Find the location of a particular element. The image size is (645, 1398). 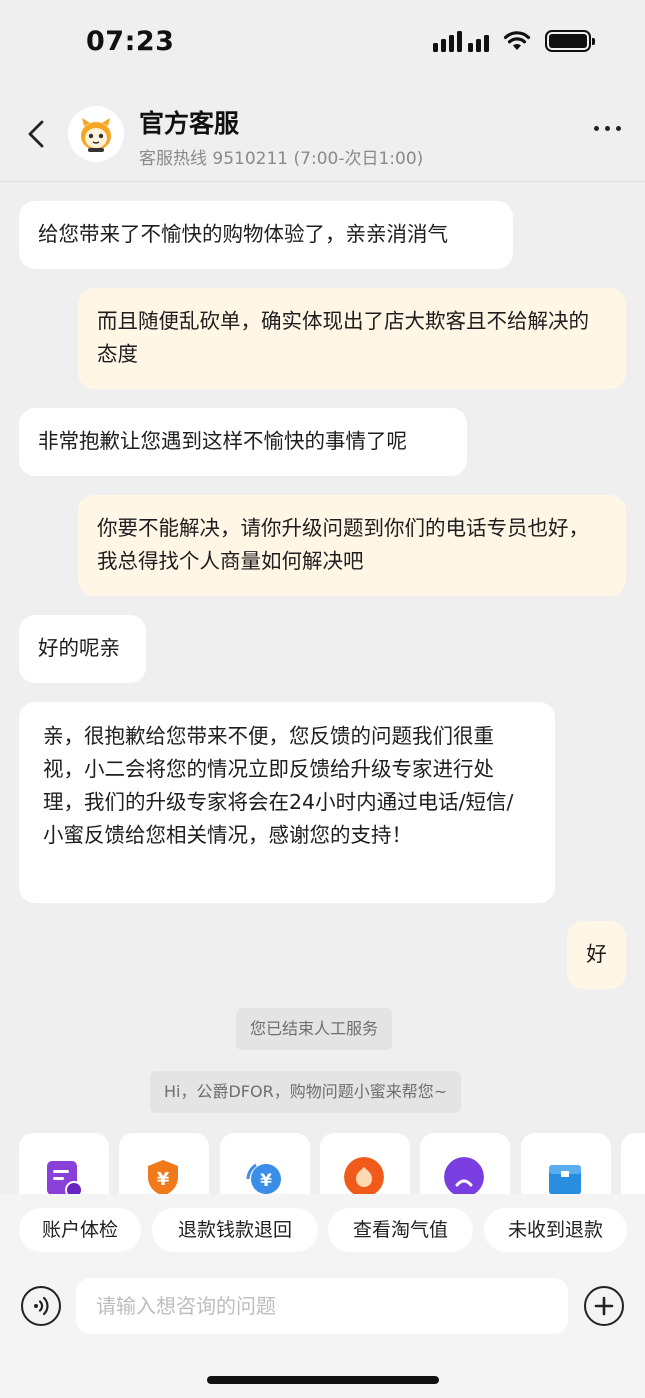

back-button is located at coordinates (36, 134).